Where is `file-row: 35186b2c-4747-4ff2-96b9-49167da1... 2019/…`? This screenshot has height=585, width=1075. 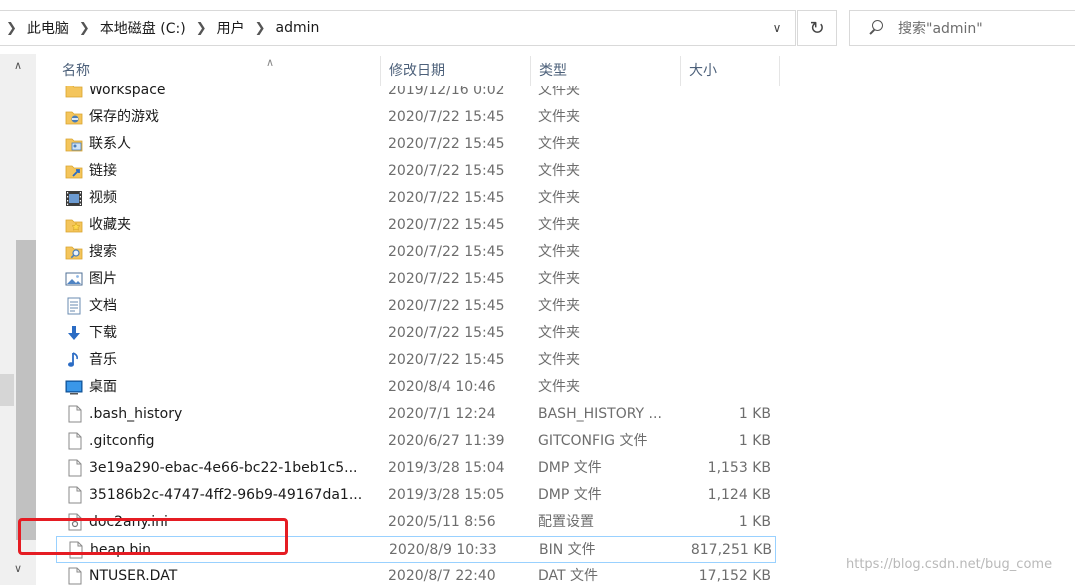 file-row: 35186b2c-4747-4ff2-96b9-49167da1... 2019/… is located at coordinates (416, 495).